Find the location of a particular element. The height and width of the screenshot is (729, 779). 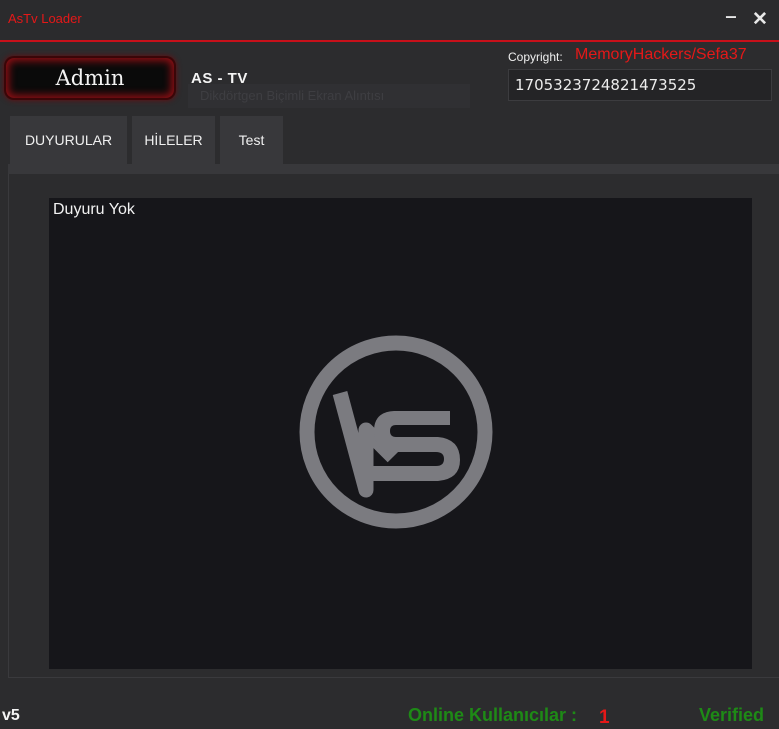

ghost-caption: Dikdörtgen Biçimli Ekran Alıntısı is located at coordinates (329, 96).